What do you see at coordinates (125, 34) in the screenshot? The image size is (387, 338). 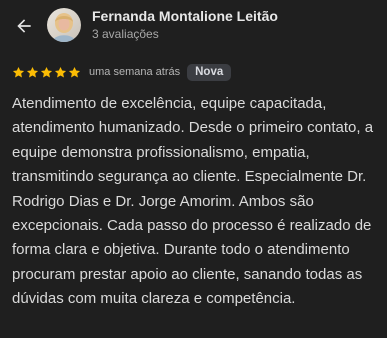 I see `reviewer-review-count: 3 avaliações` at bounding box center [125, 34].